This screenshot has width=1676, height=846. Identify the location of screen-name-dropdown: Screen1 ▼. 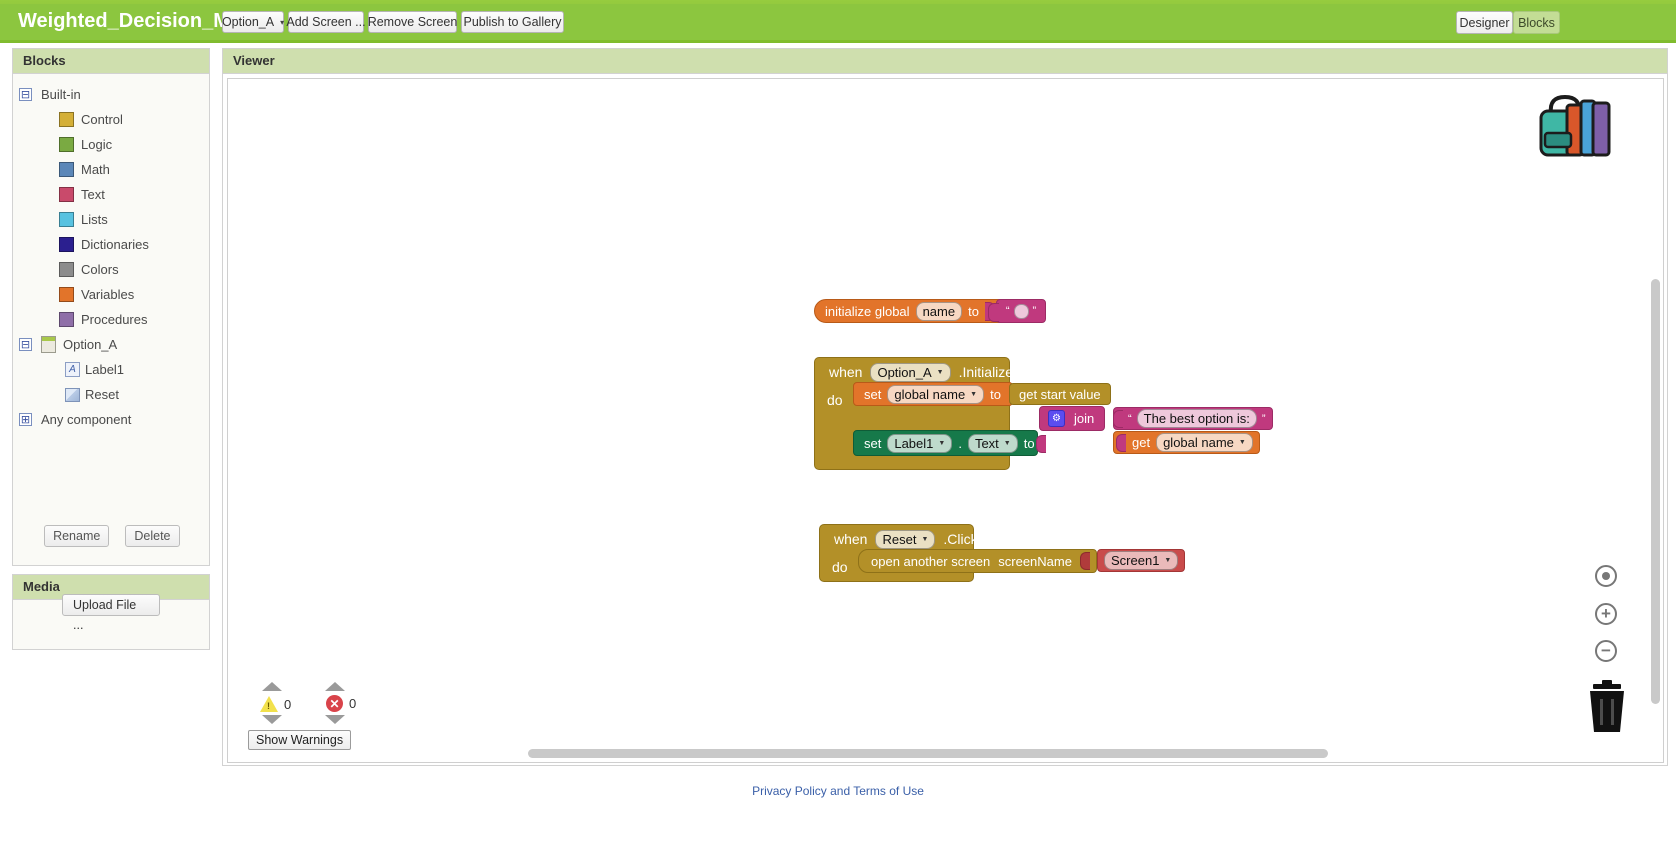
(1141, 560).